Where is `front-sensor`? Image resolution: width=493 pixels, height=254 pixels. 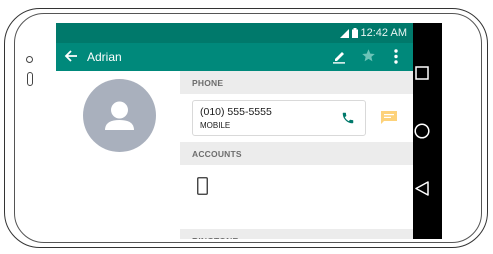
front-sensor is located at coordinates (30, 79).